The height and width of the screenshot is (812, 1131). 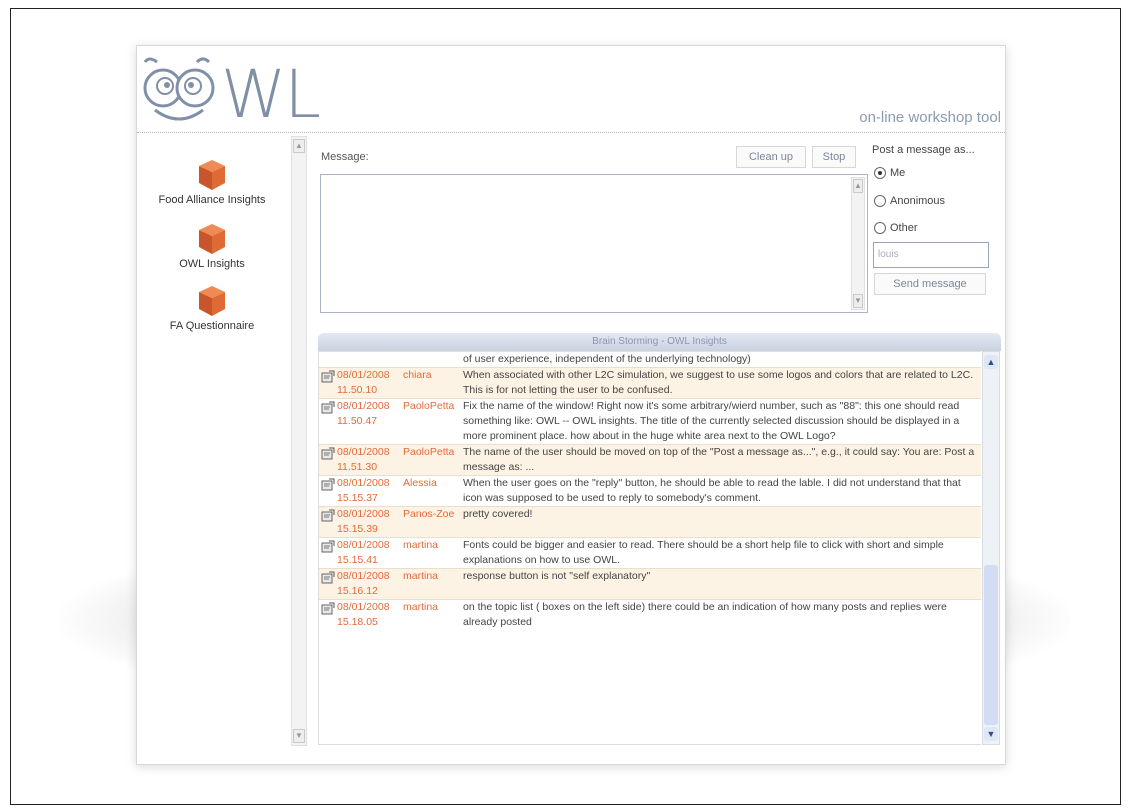 What do you see at coordinates (357, 467) in the screenshot?
I see `post-time: 11.51.30` at bounding box center [357, 467].